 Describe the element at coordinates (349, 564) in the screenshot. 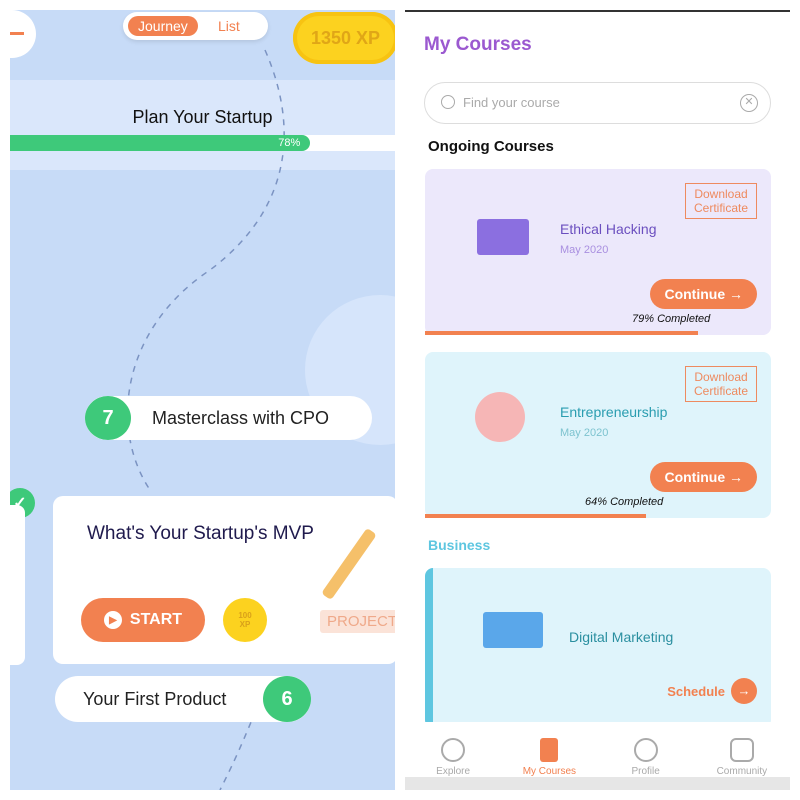

I see `pencil-icon` at that location.